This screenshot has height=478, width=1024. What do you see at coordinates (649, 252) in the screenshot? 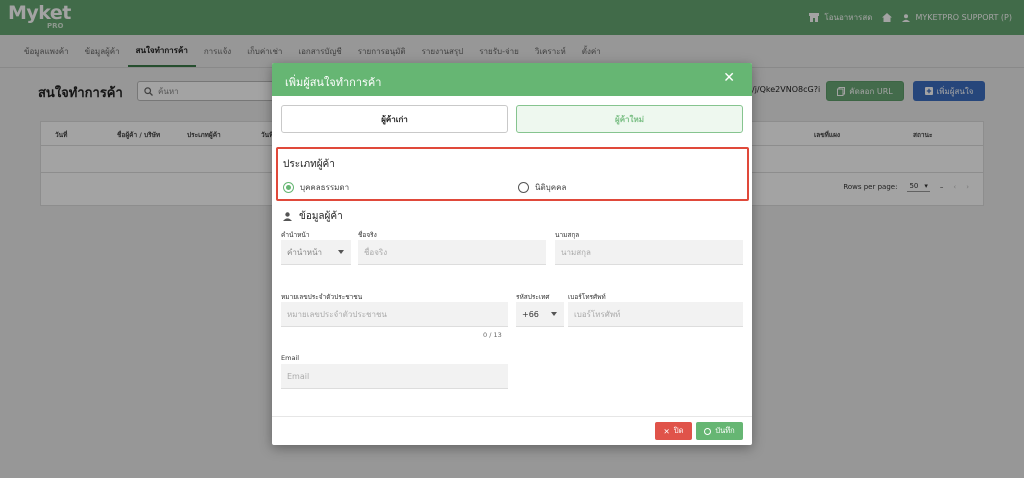
I see `lastname-input: นามสกุล` at bounding box center [649, 252].